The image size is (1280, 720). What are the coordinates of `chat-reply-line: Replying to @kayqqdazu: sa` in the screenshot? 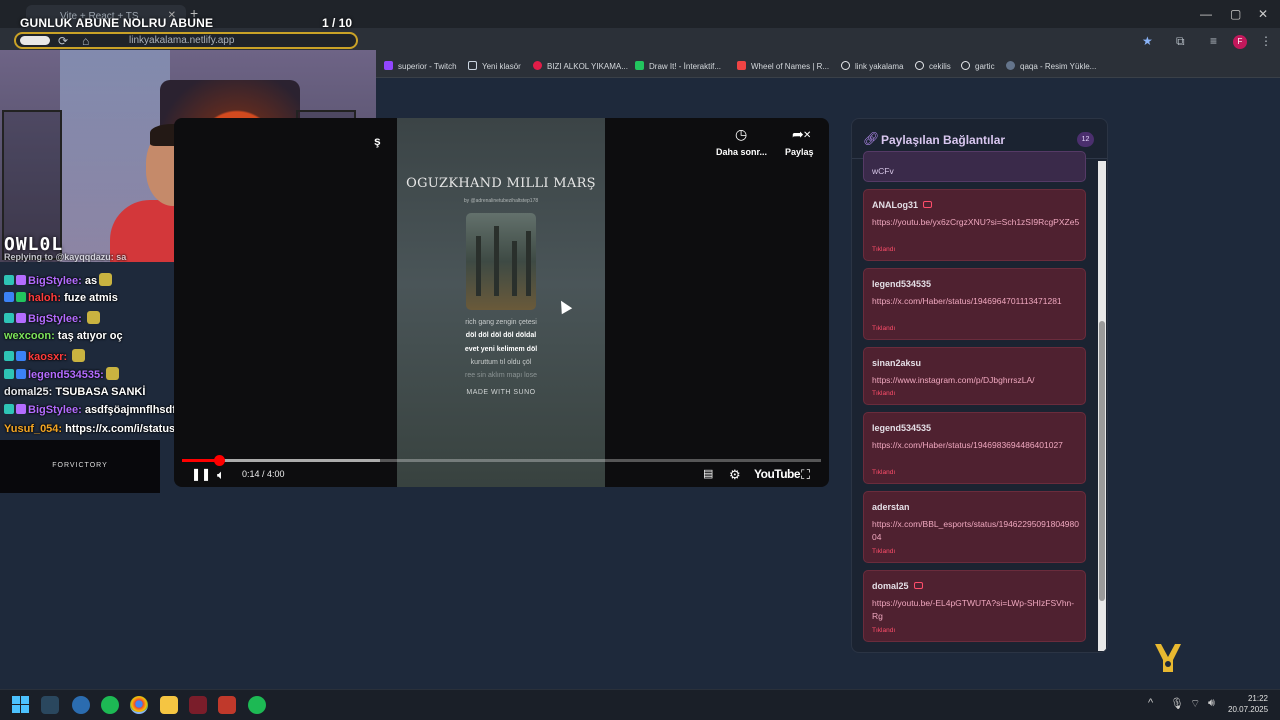 It's located at (65, 257).